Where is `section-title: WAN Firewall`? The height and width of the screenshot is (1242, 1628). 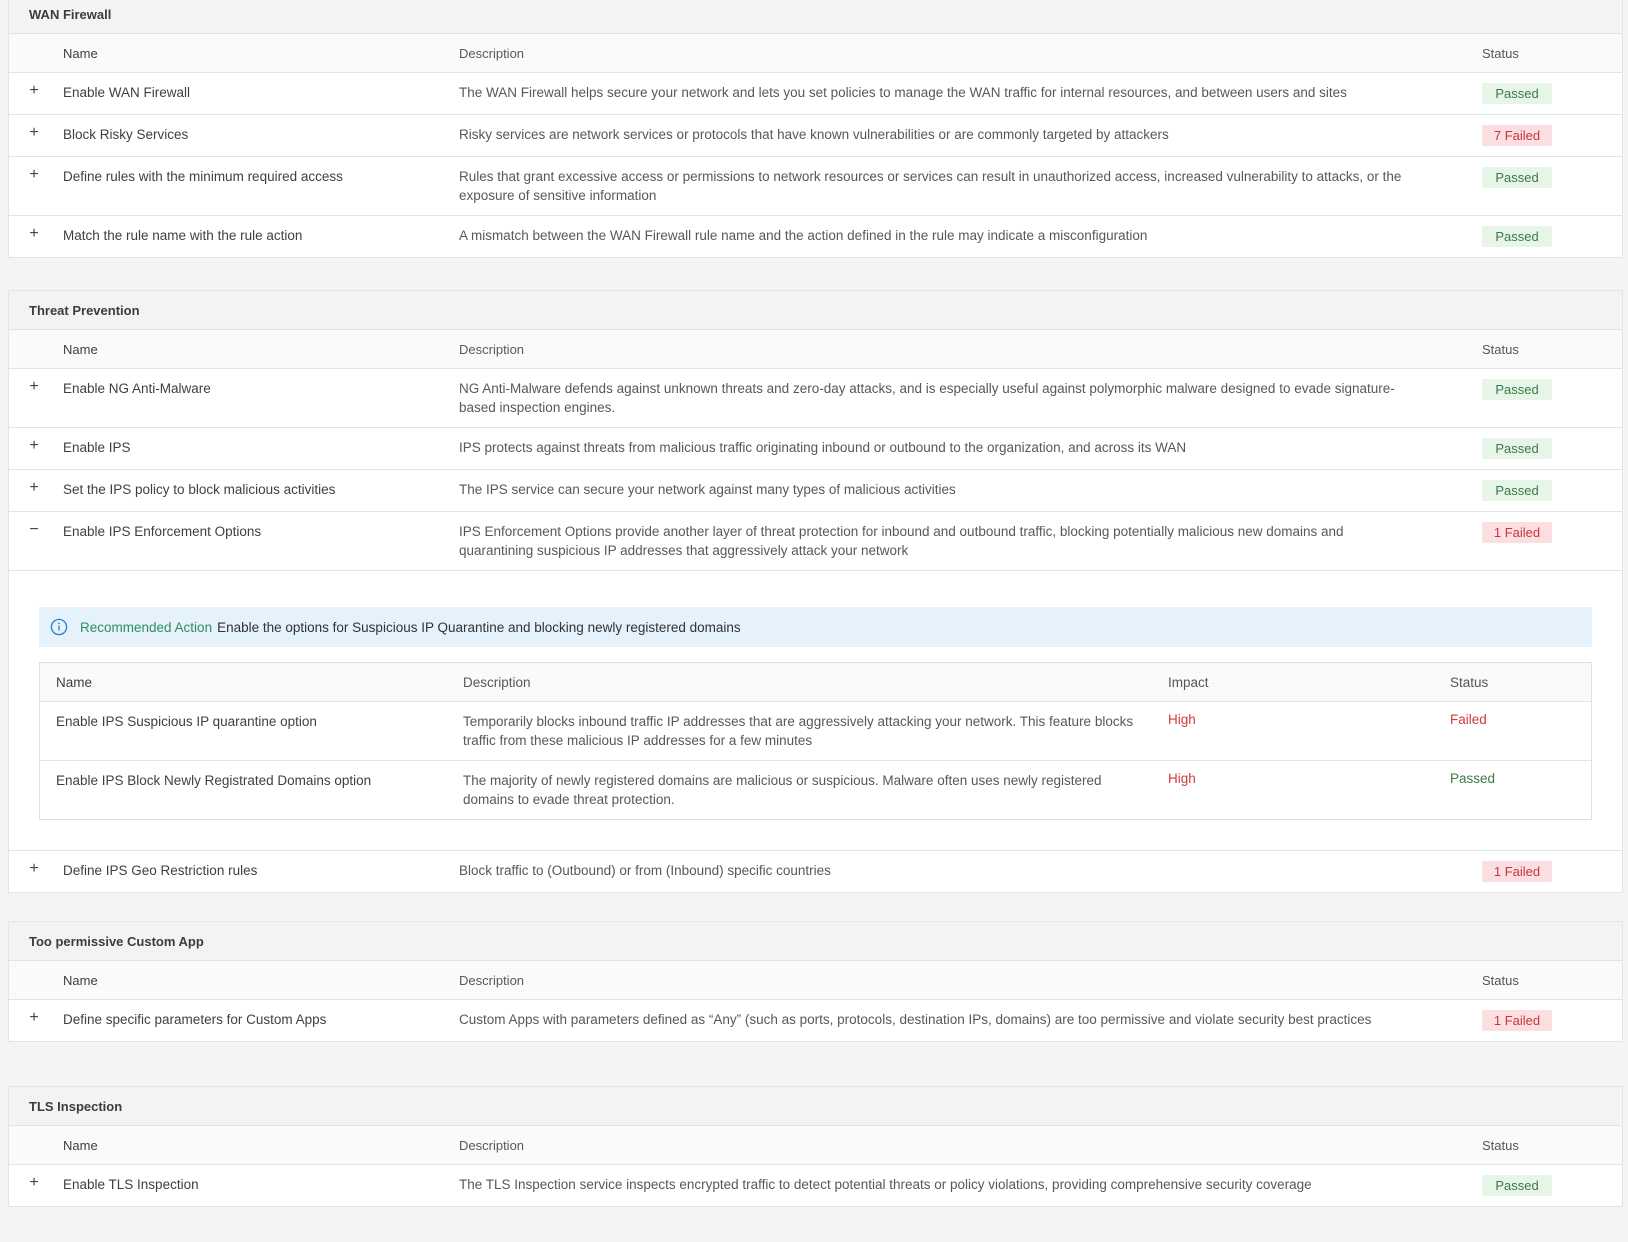 section-title: WAN Firewall is located at coordinates (815, 17).